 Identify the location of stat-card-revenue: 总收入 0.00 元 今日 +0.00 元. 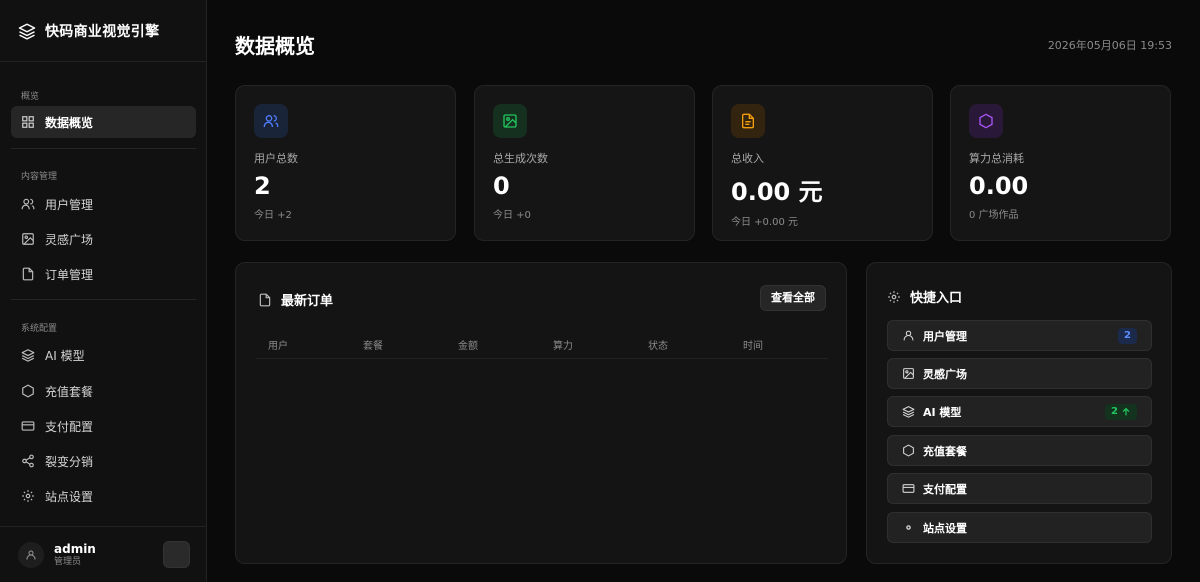
(822, 163).